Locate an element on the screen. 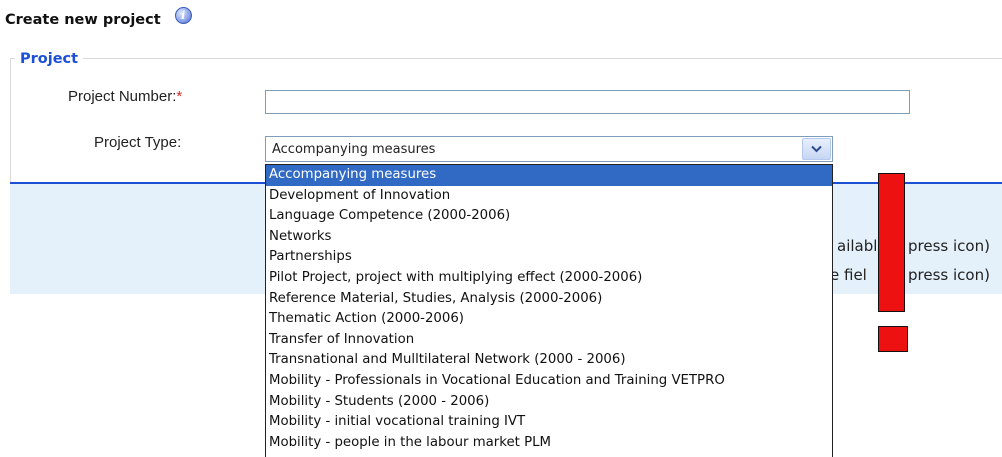 Image resolution: width=1002 pixels, height=457 pixels. panel-text-line1-b: press icon) is located at coordinates (949, 246).